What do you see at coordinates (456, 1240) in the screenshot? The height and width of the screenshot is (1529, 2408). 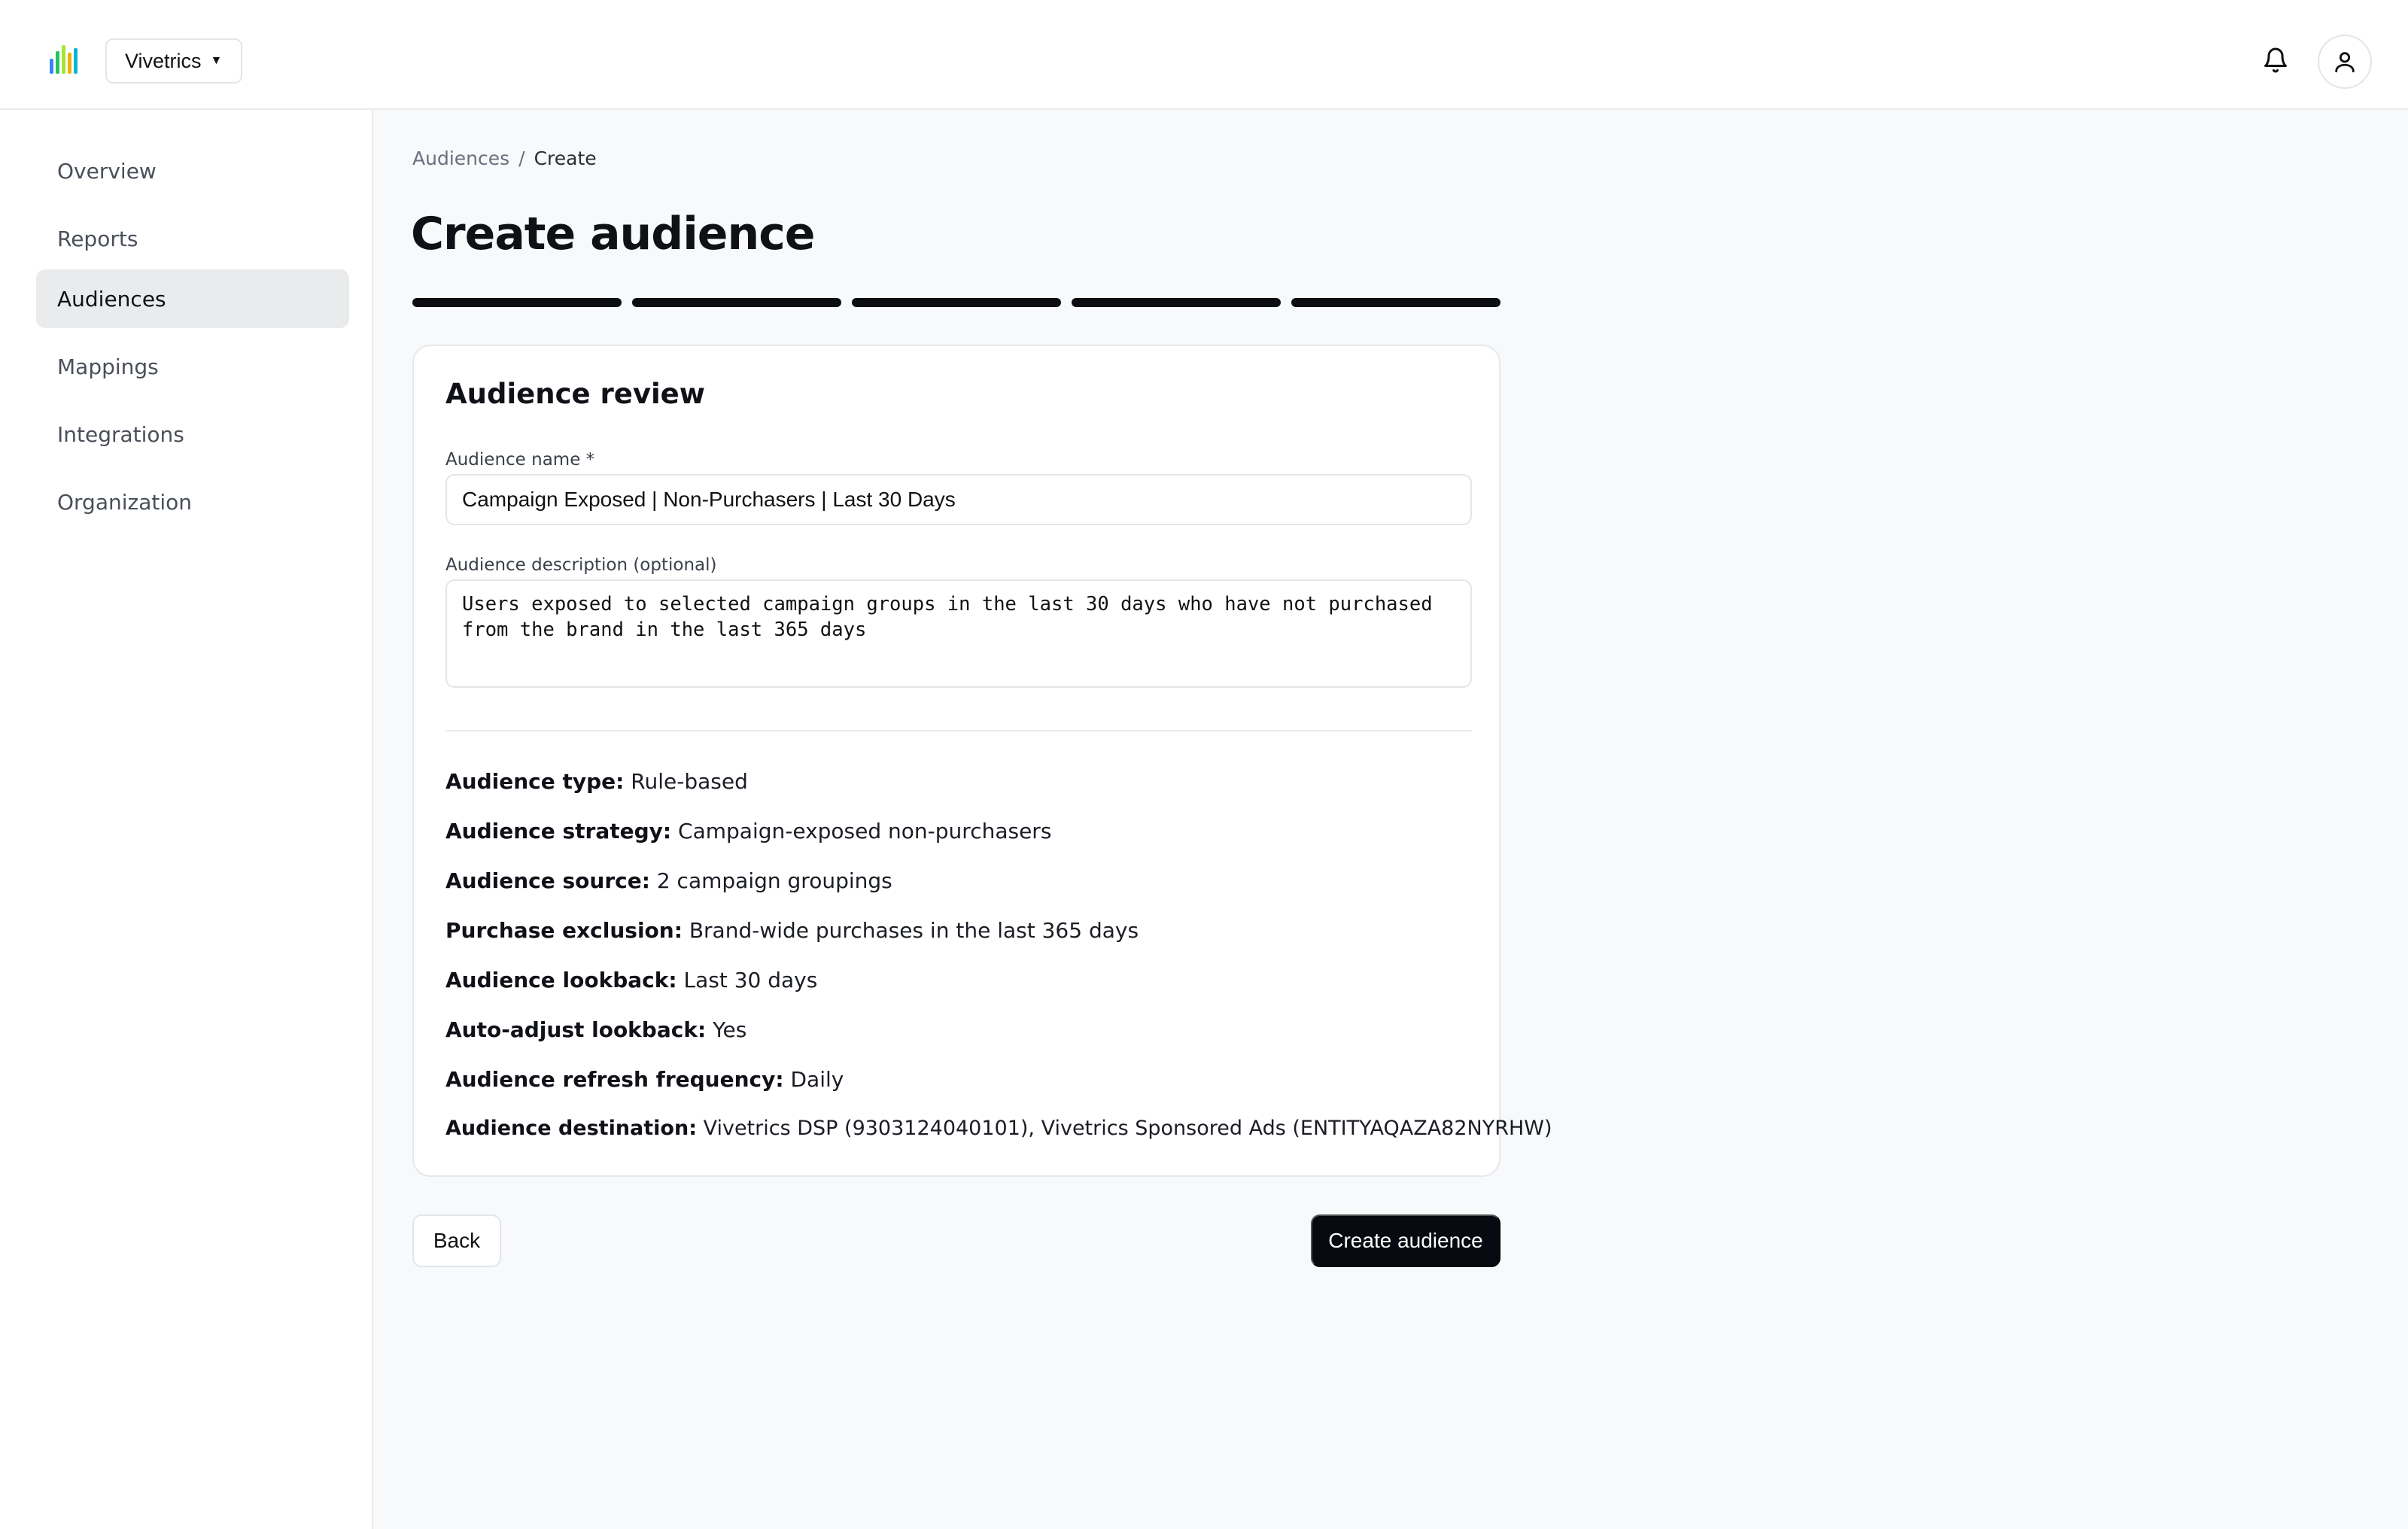 I see `back-button: Back` at bounding box center [456, 1240].